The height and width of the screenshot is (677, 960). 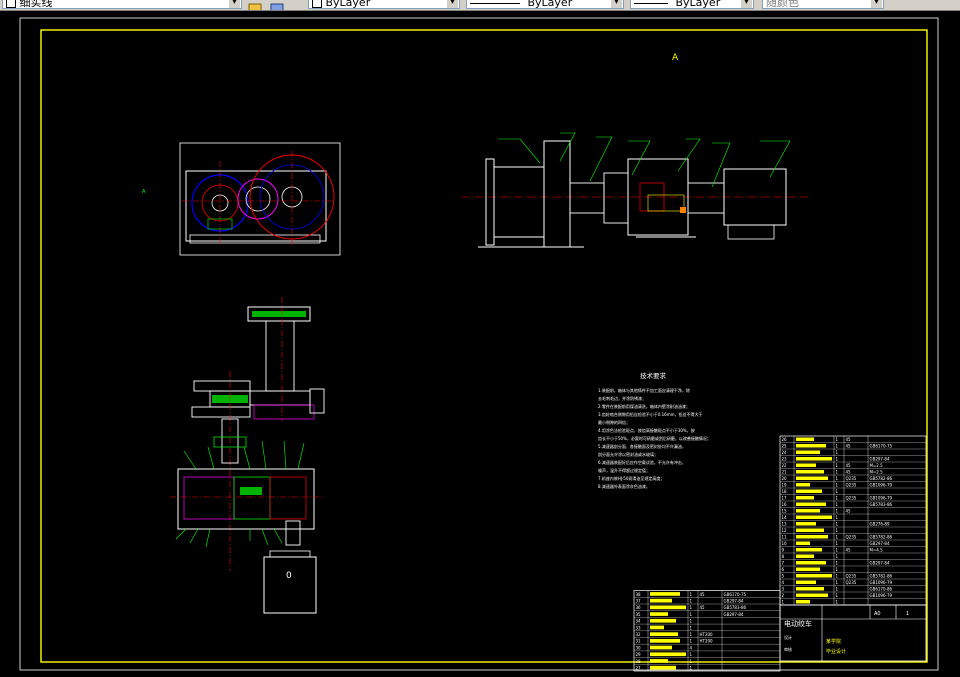 What do you see at coordinates (277, 5) in the screenshot?
I see `layer-previous-icon` at bounding box center [277, 5].